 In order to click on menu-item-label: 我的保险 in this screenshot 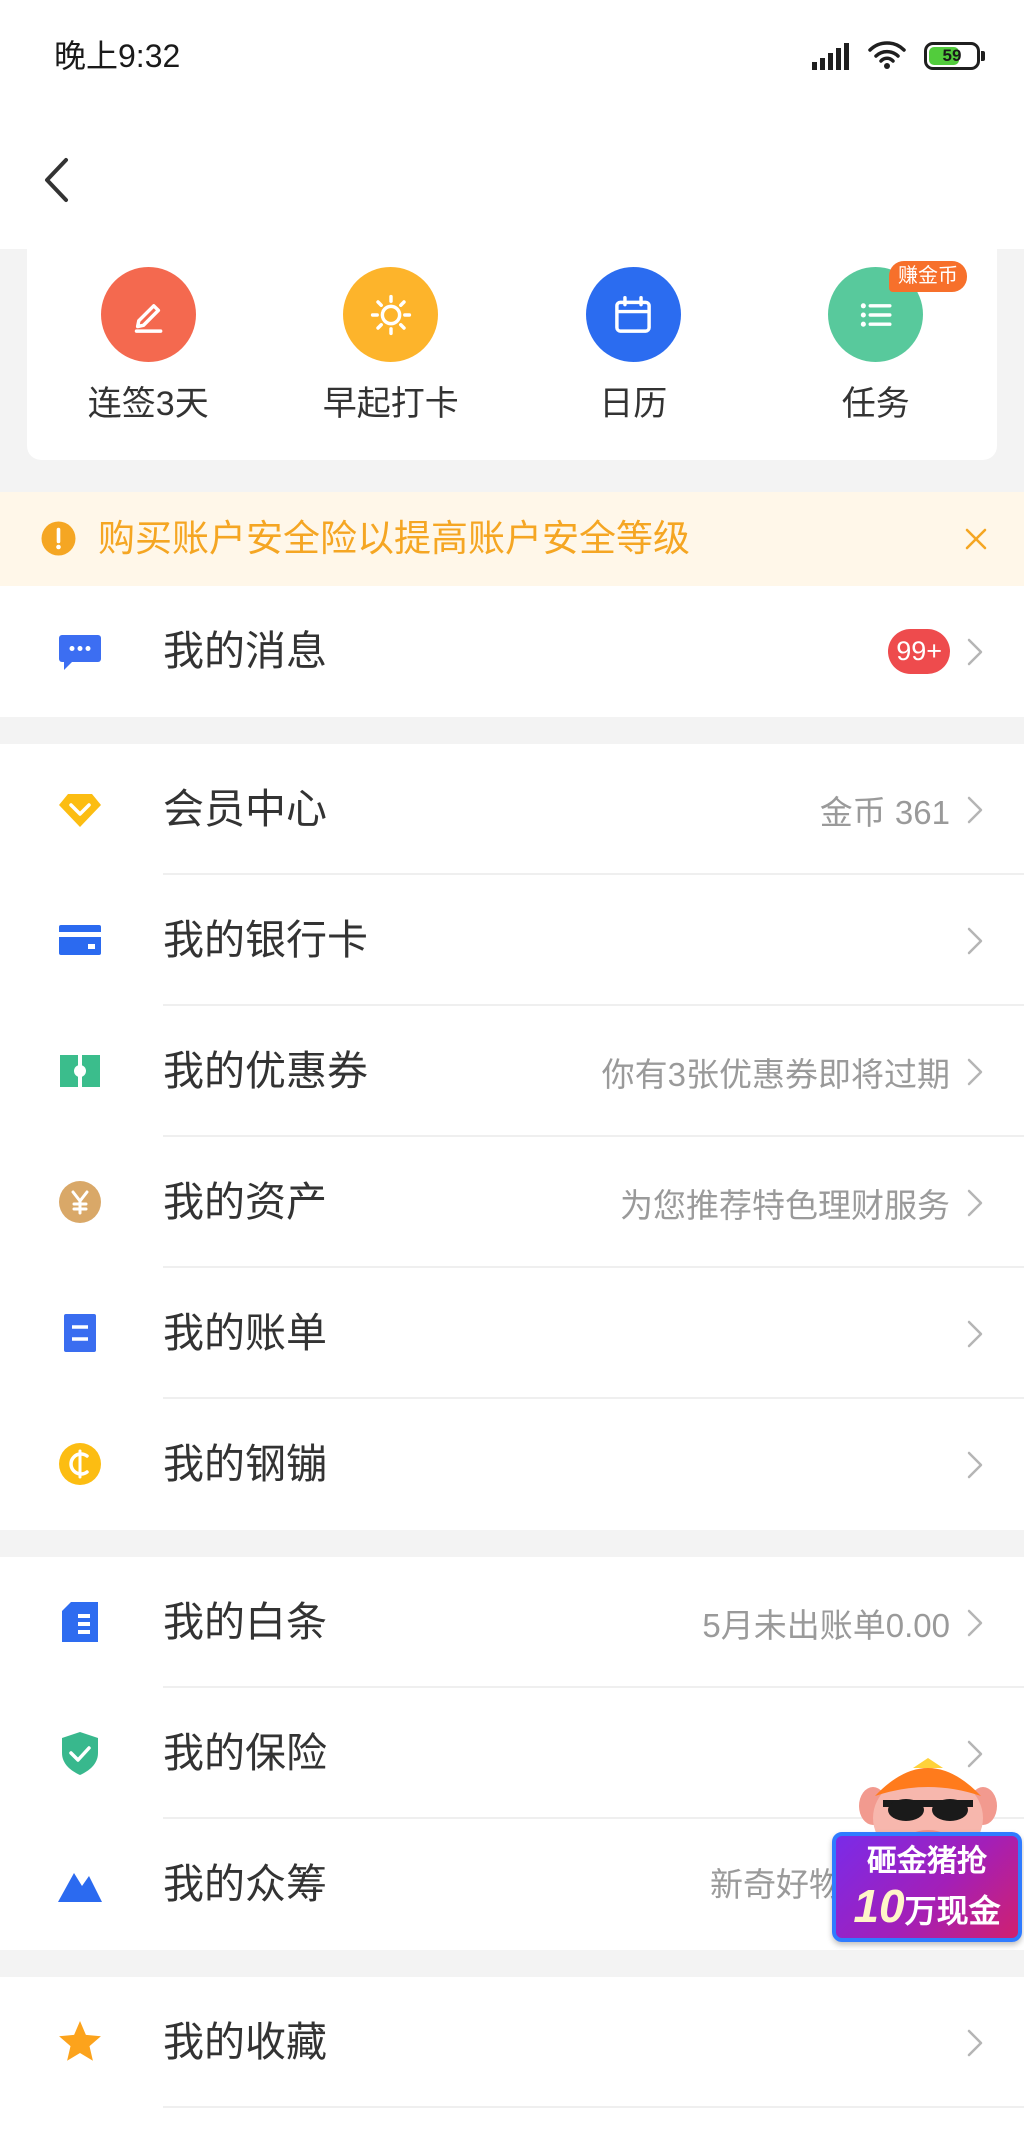, I will do `click(245, 1753)`.